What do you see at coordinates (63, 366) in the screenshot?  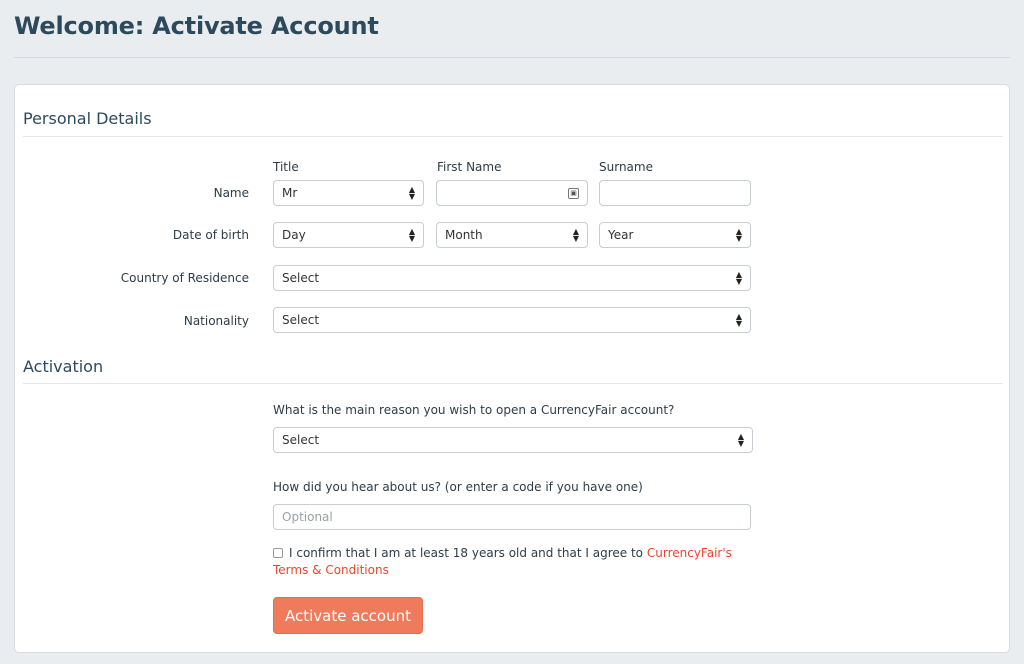 I see `activation-heading: Activation` at bounding box center [63, 366].